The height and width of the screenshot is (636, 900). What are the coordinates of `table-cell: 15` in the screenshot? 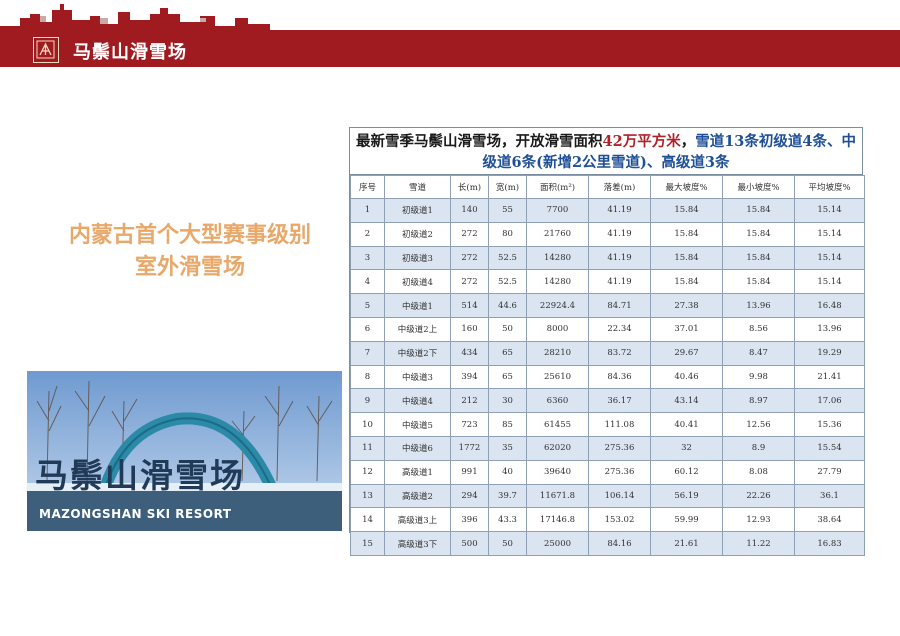 It's located at (367, 543).